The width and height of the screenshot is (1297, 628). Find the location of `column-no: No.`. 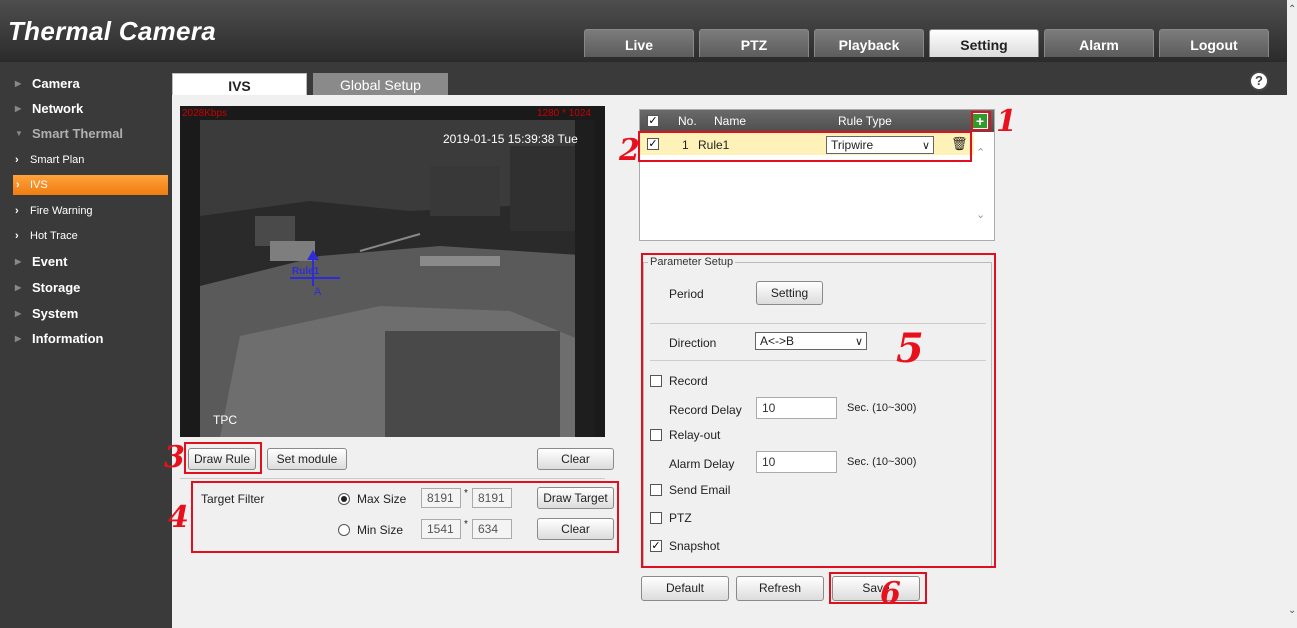

column-no: No. is located at coordinates (687, 121).